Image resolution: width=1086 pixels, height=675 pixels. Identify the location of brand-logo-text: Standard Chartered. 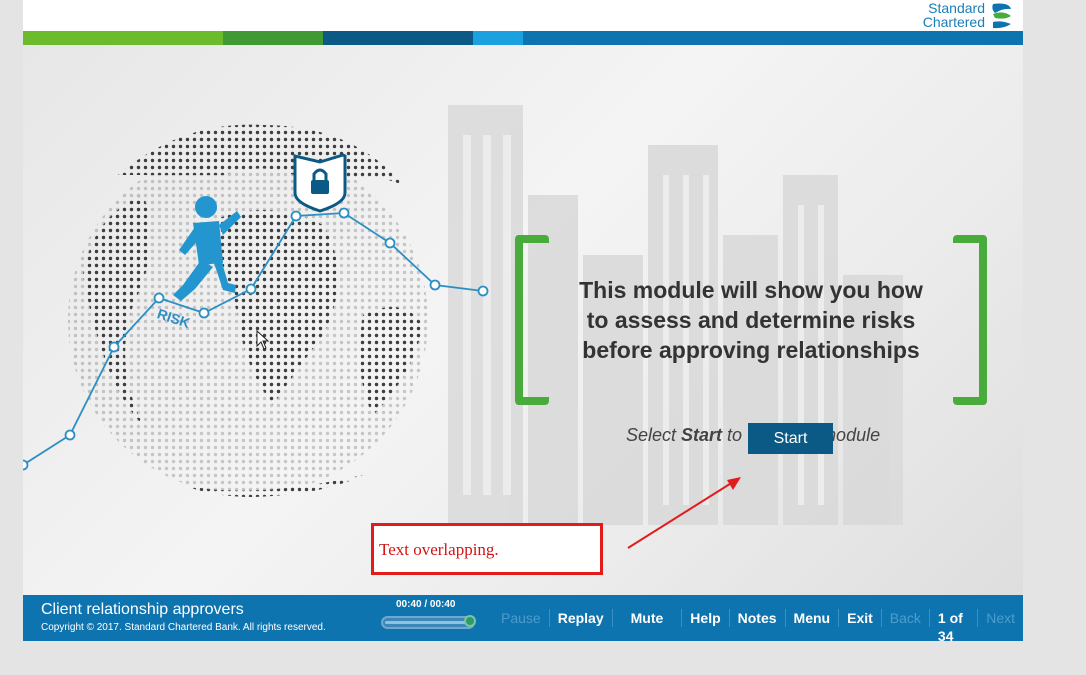
(954, 15).